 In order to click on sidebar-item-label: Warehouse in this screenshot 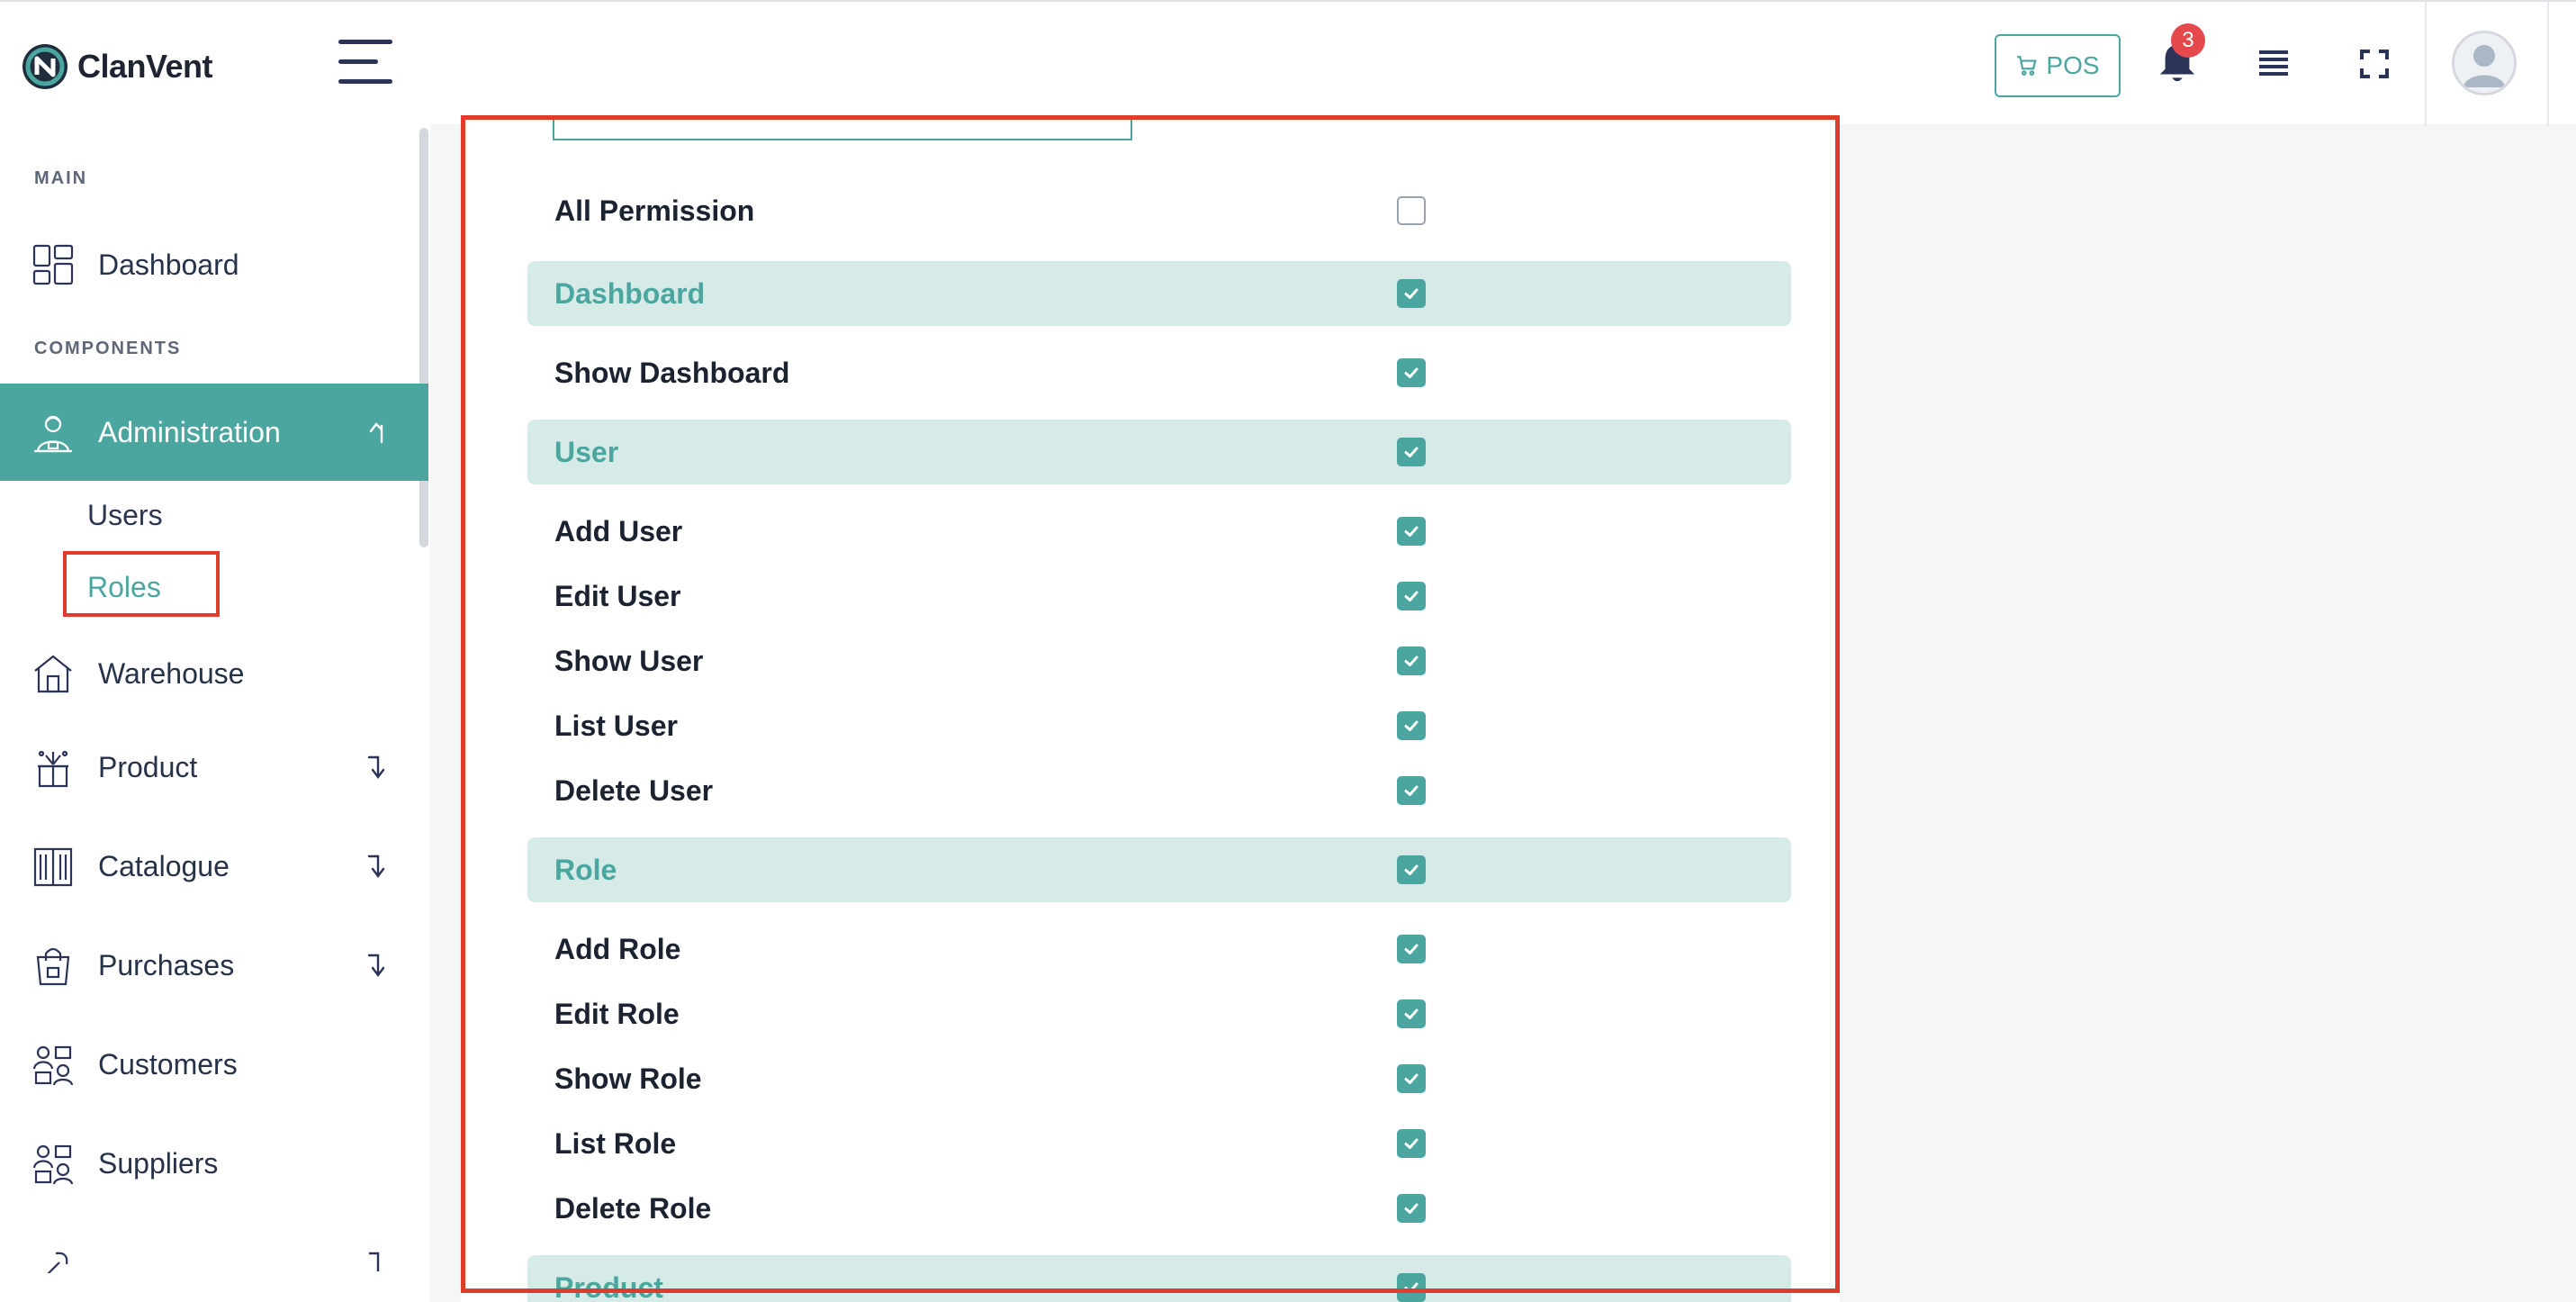, I will do `click(171, 673)`.